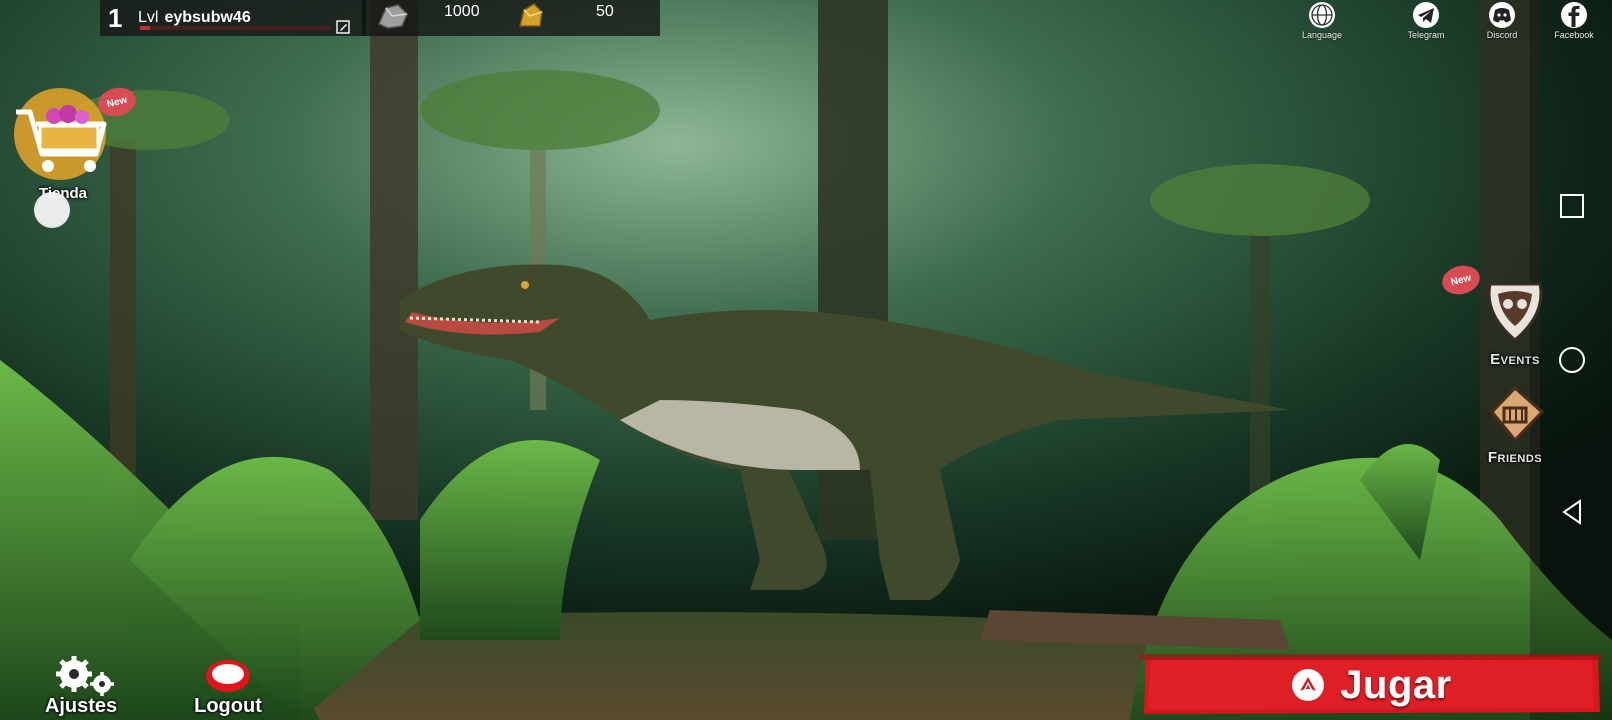  What do you see at coordinates (1572, 206) in the screenshot?
I see `recents-square-icon` at bounding box center [1572, 206].